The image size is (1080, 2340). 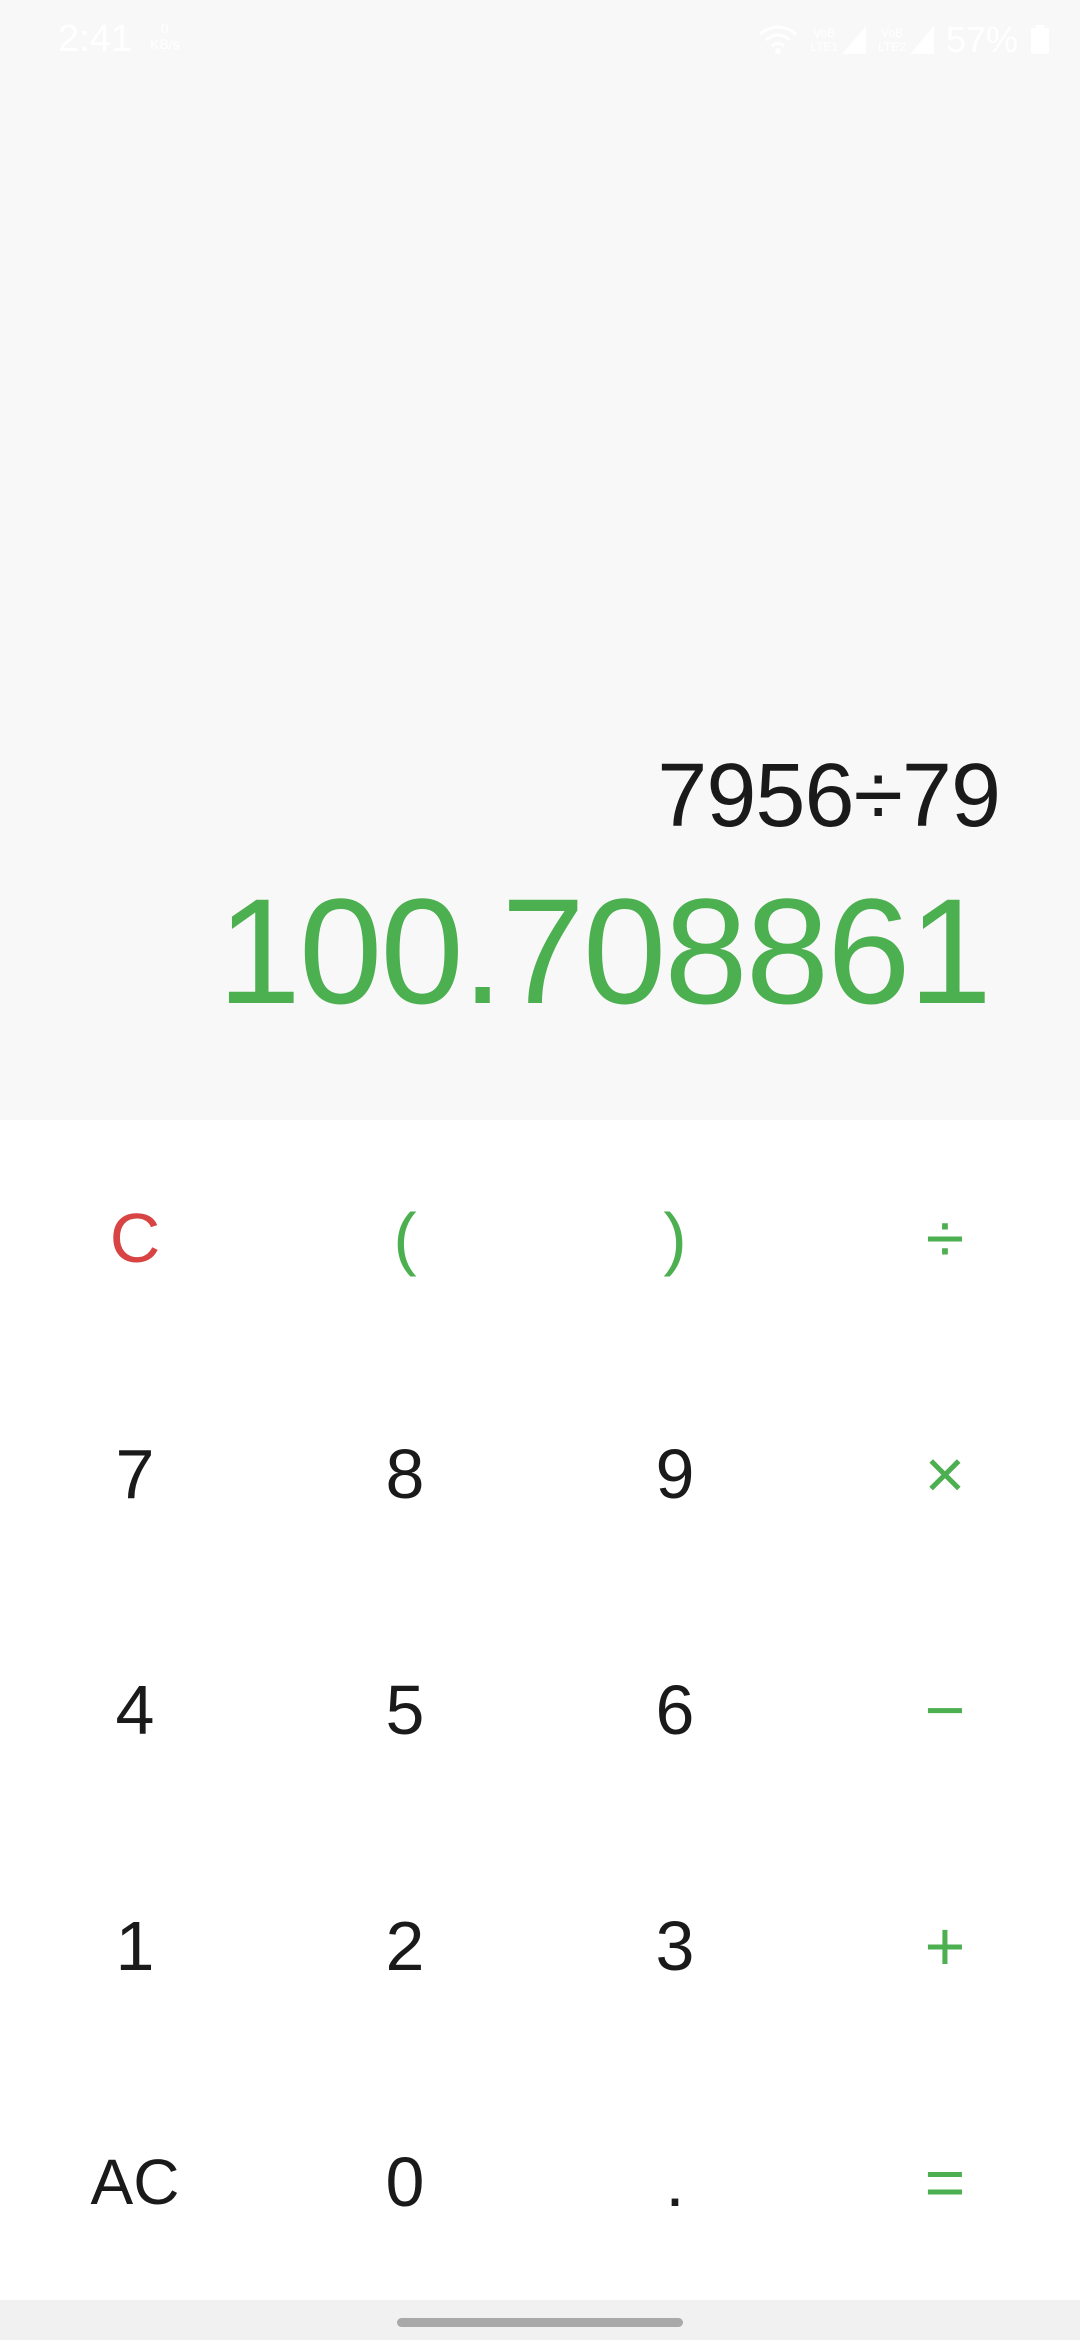 I want to click on navigation-bar, so click(x=540, y=2320).